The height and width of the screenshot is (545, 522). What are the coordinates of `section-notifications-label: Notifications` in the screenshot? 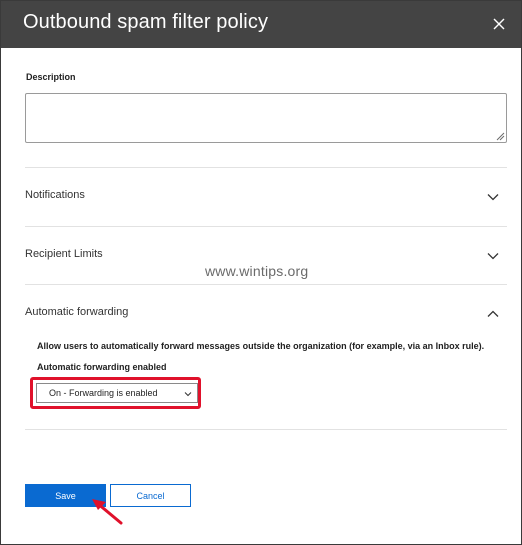 It's located at (55, 195).